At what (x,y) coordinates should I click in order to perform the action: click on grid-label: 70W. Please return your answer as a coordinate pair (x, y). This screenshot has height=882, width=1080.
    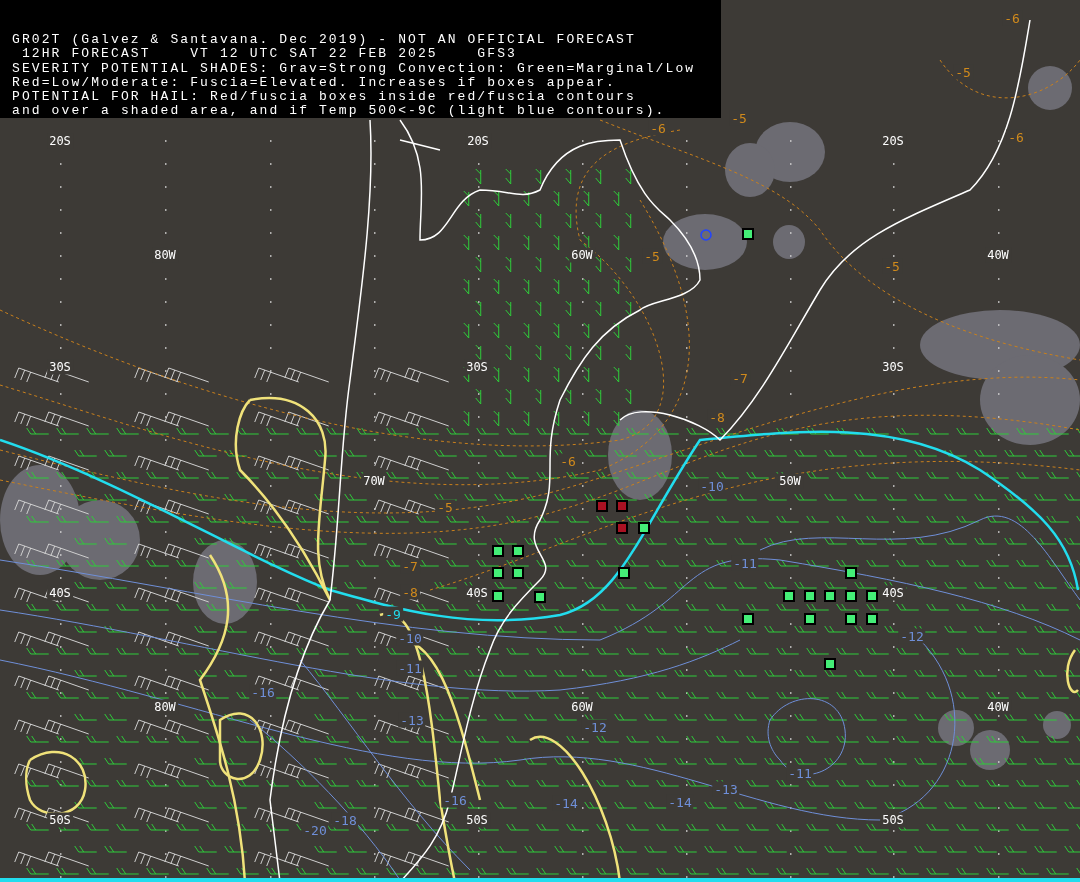
    Looking at the image, I should click on (374, 481).